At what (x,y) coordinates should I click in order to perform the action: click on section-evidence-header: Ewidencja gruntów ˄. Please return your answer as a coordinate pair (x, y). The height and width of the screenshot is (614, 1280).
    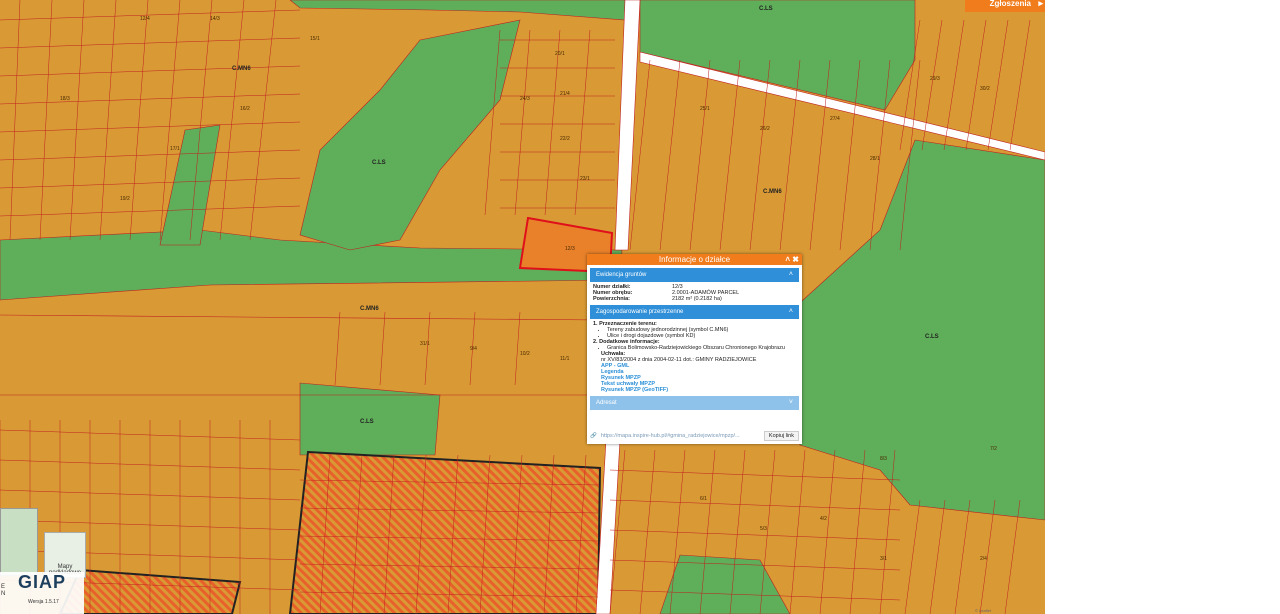
    Looking at the image, I should click on (694, 275).